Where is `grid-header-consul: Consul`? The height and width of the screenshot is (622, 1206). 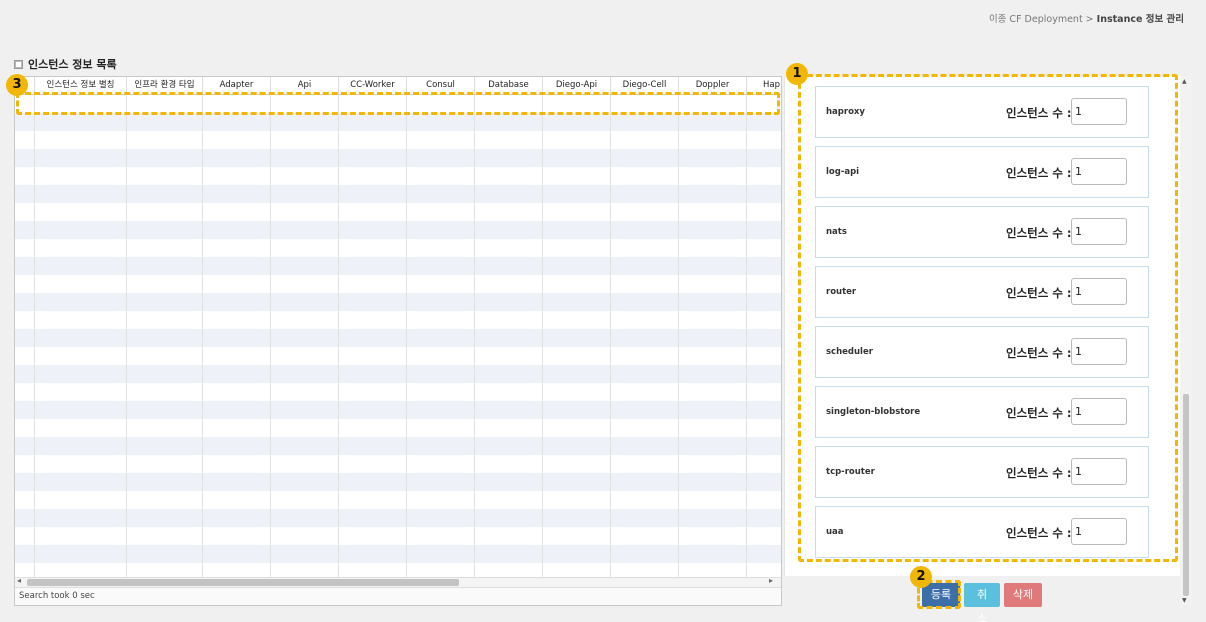 grid-header-consul: Consul is located at coordinates (441, 85).